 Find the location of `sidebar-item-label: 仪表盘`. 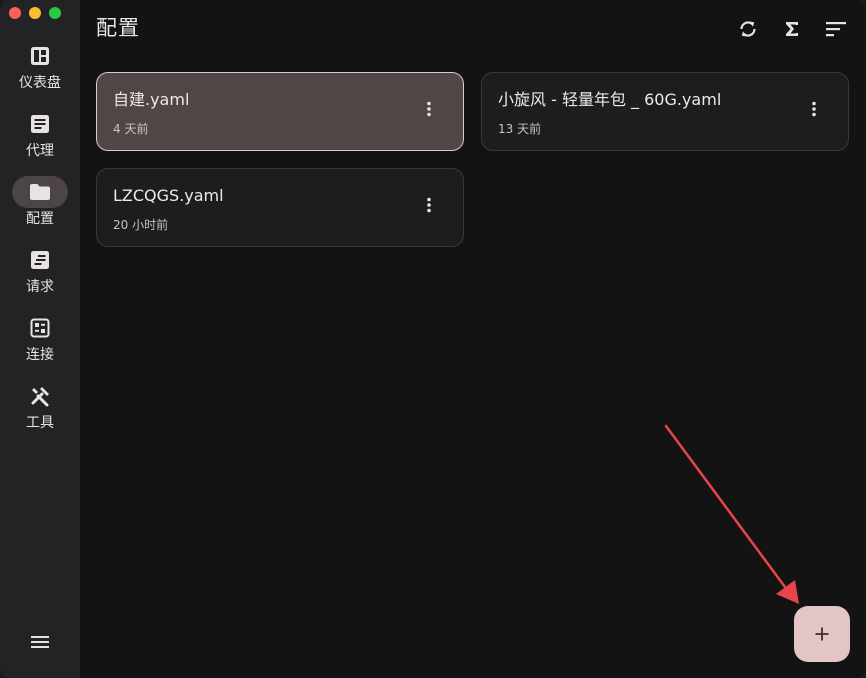

sidebar-item-label: 仪表盘 is located at coordinates (40, 83).